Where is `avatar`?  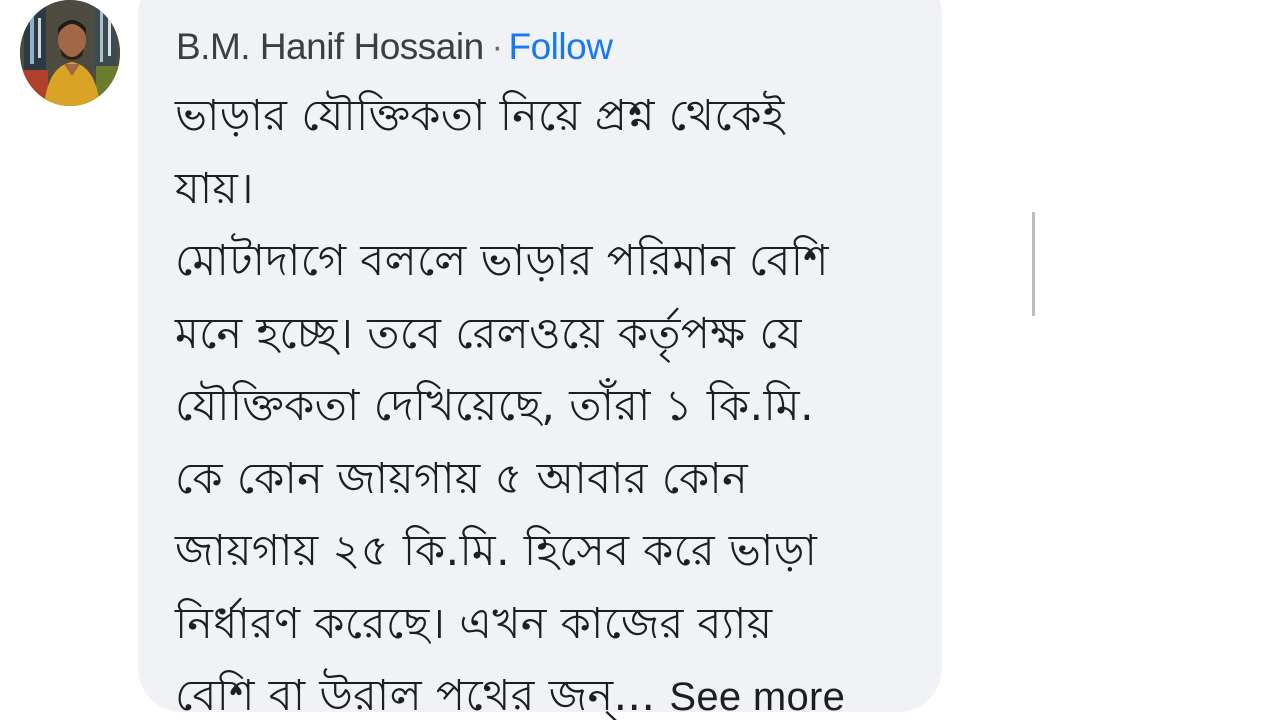 avatar is located at coordinates (70, 53).